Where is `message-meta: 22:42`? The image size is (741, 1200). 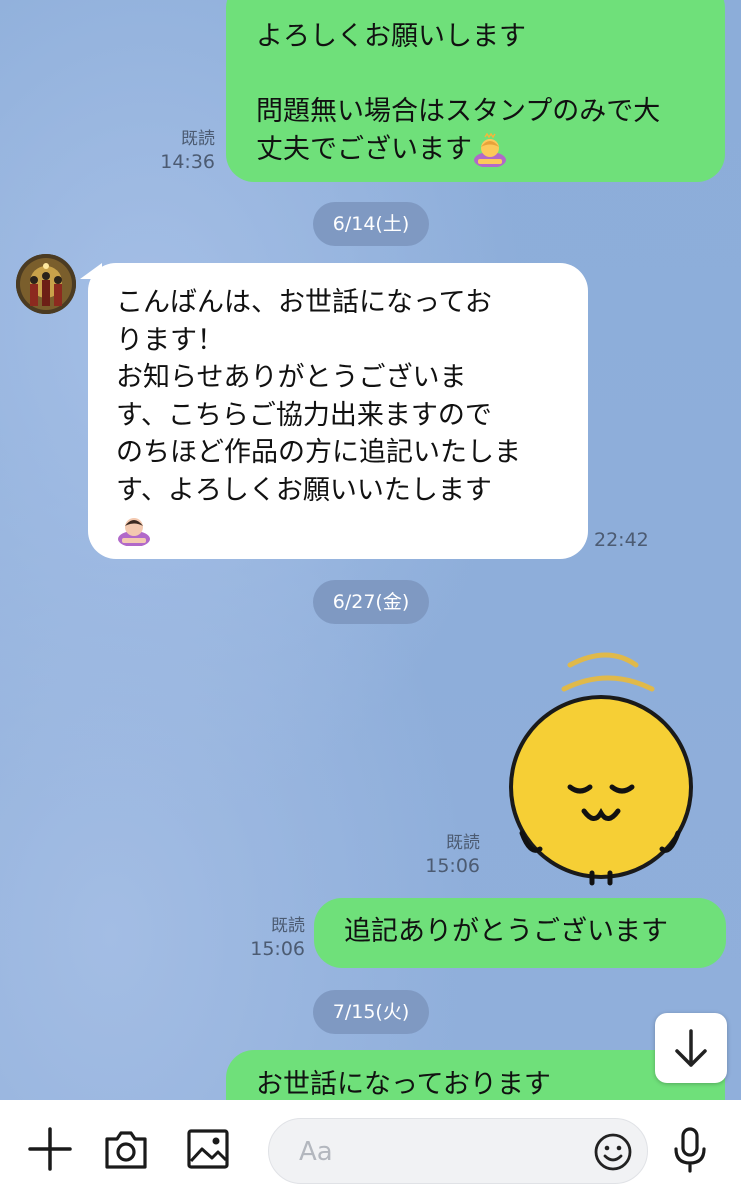
message-meta: 22:42 is located at coordinates (629, 540).